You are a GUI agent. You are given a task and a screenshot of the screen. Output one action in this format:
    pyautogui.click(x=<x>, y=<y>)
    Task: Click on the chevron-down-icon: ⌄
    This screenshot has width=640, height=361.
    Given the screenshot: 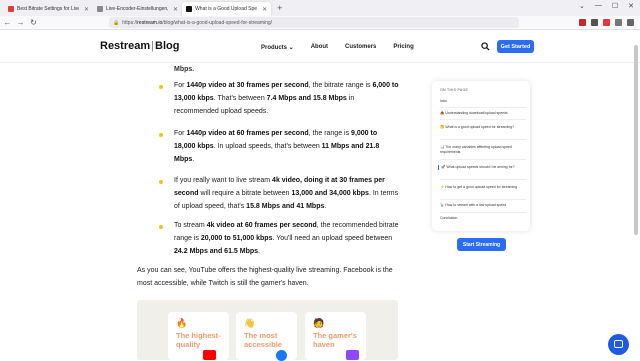 What is the action you would take?
    pyautogui.click(x=290, y=48)
    